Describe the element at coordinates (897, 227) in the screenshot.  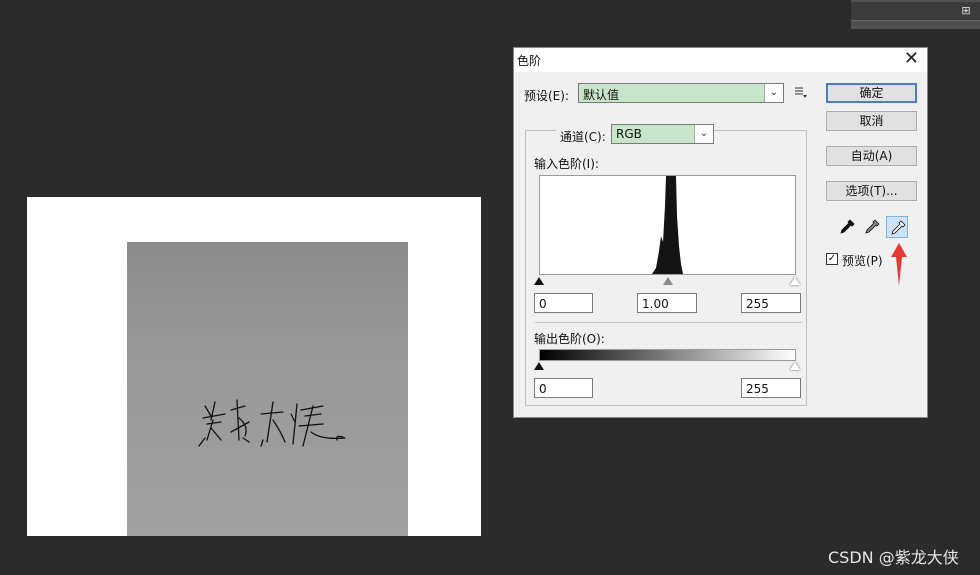
I see `white-eyedropper-icon` at that location.